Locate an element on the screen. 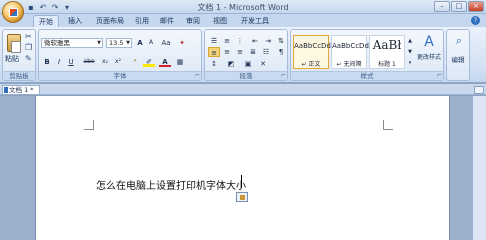  change-styles-icon: A is located at coordinates (429, 42).